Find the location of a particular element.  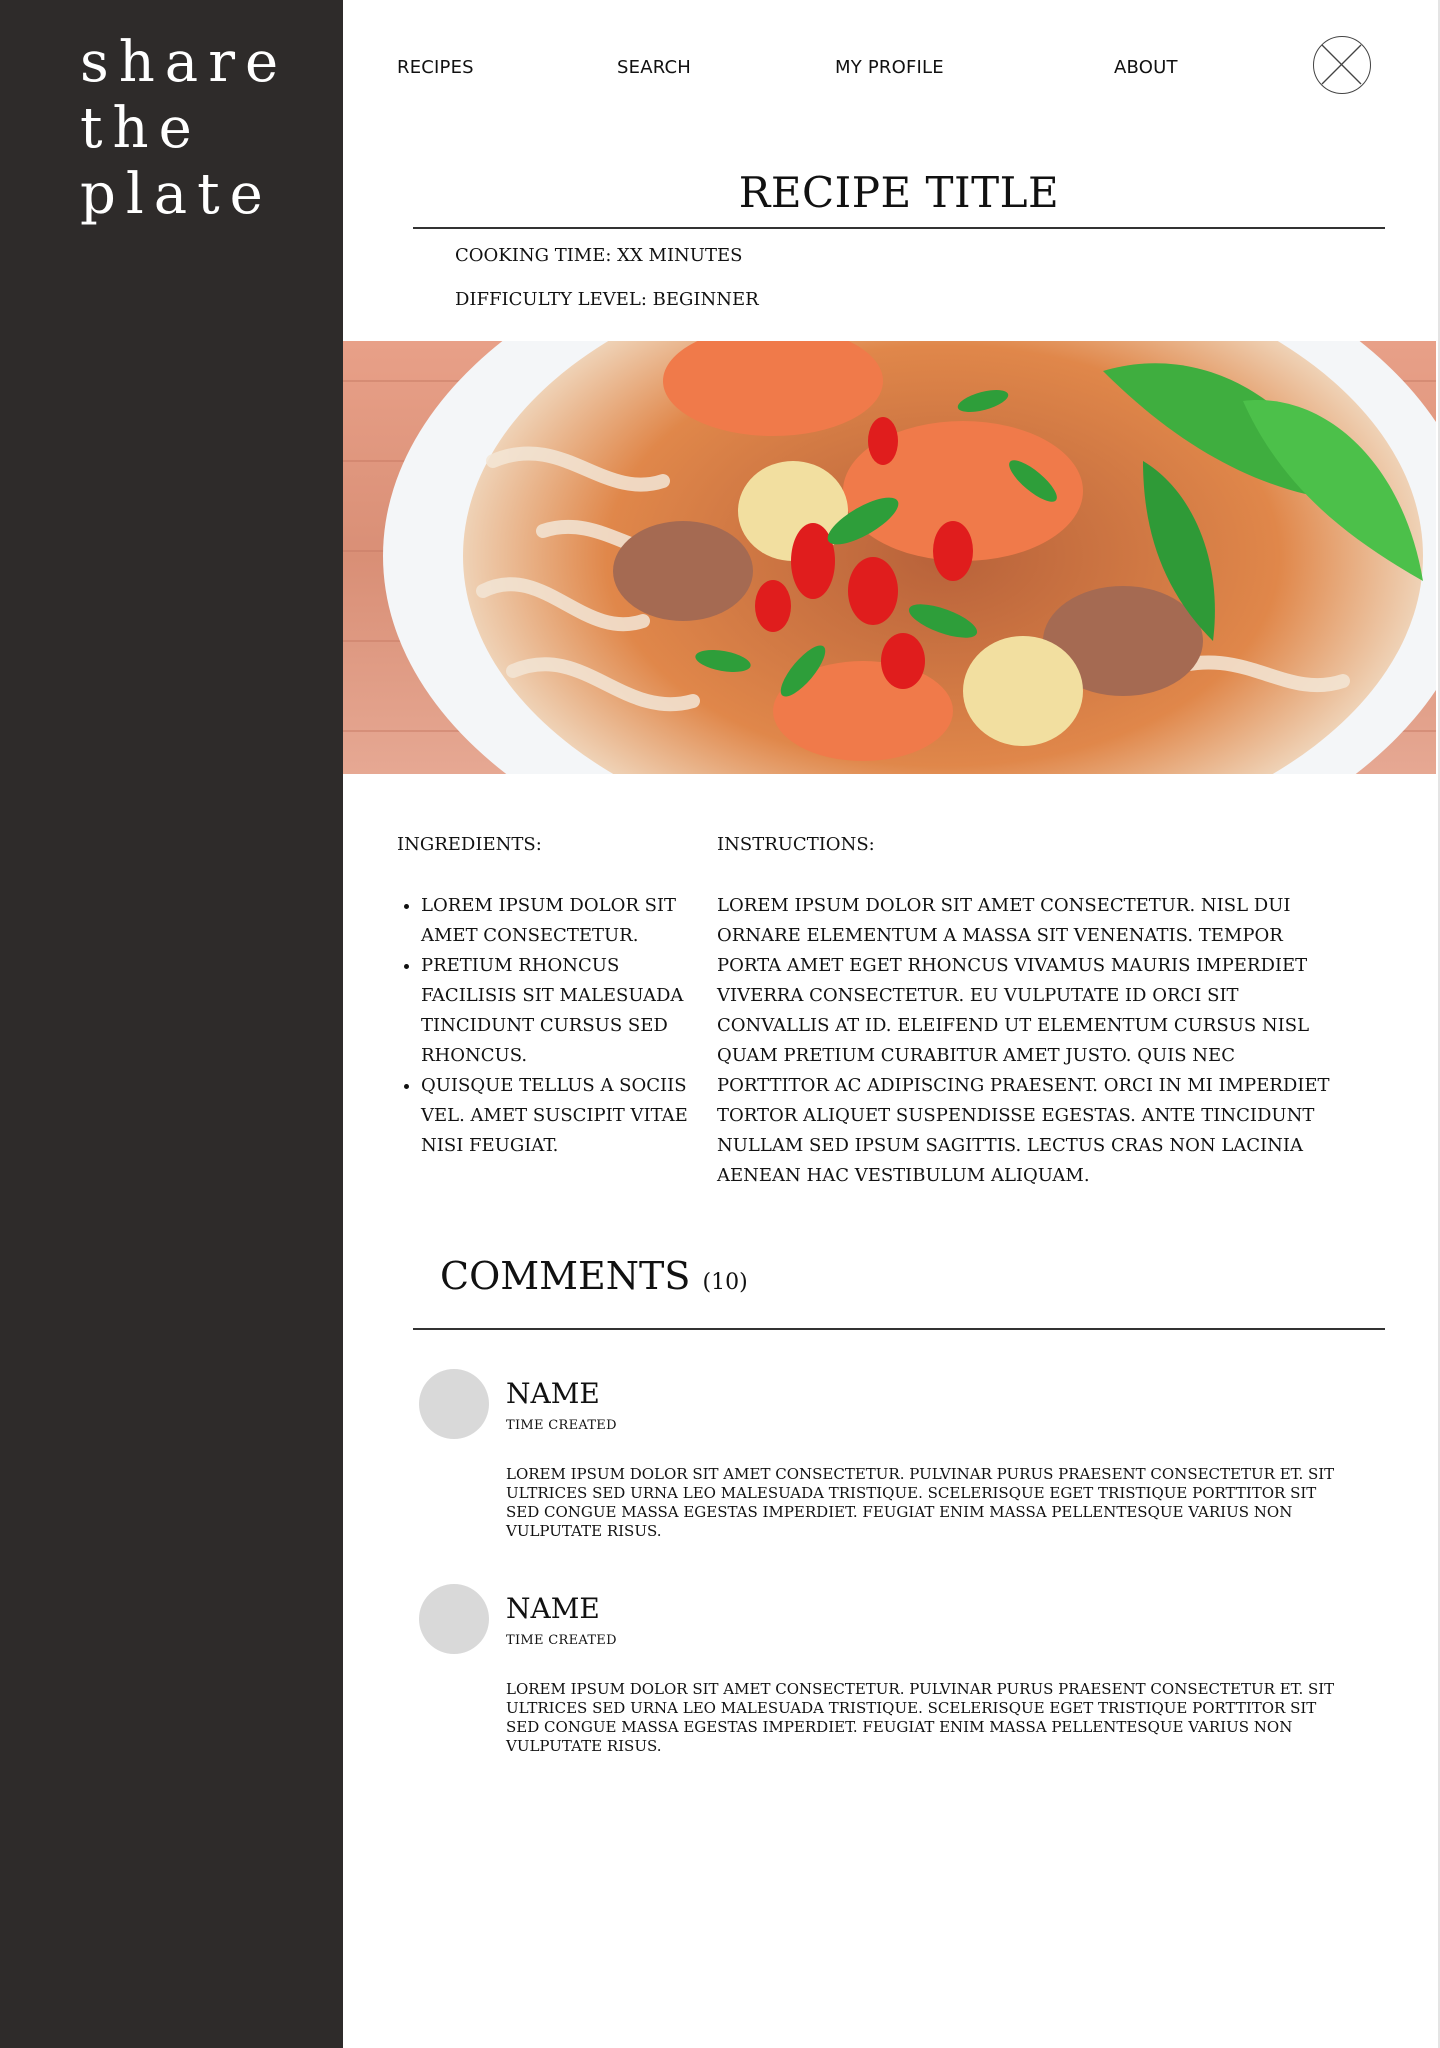

title-divider is located at coordinates (899, 228).